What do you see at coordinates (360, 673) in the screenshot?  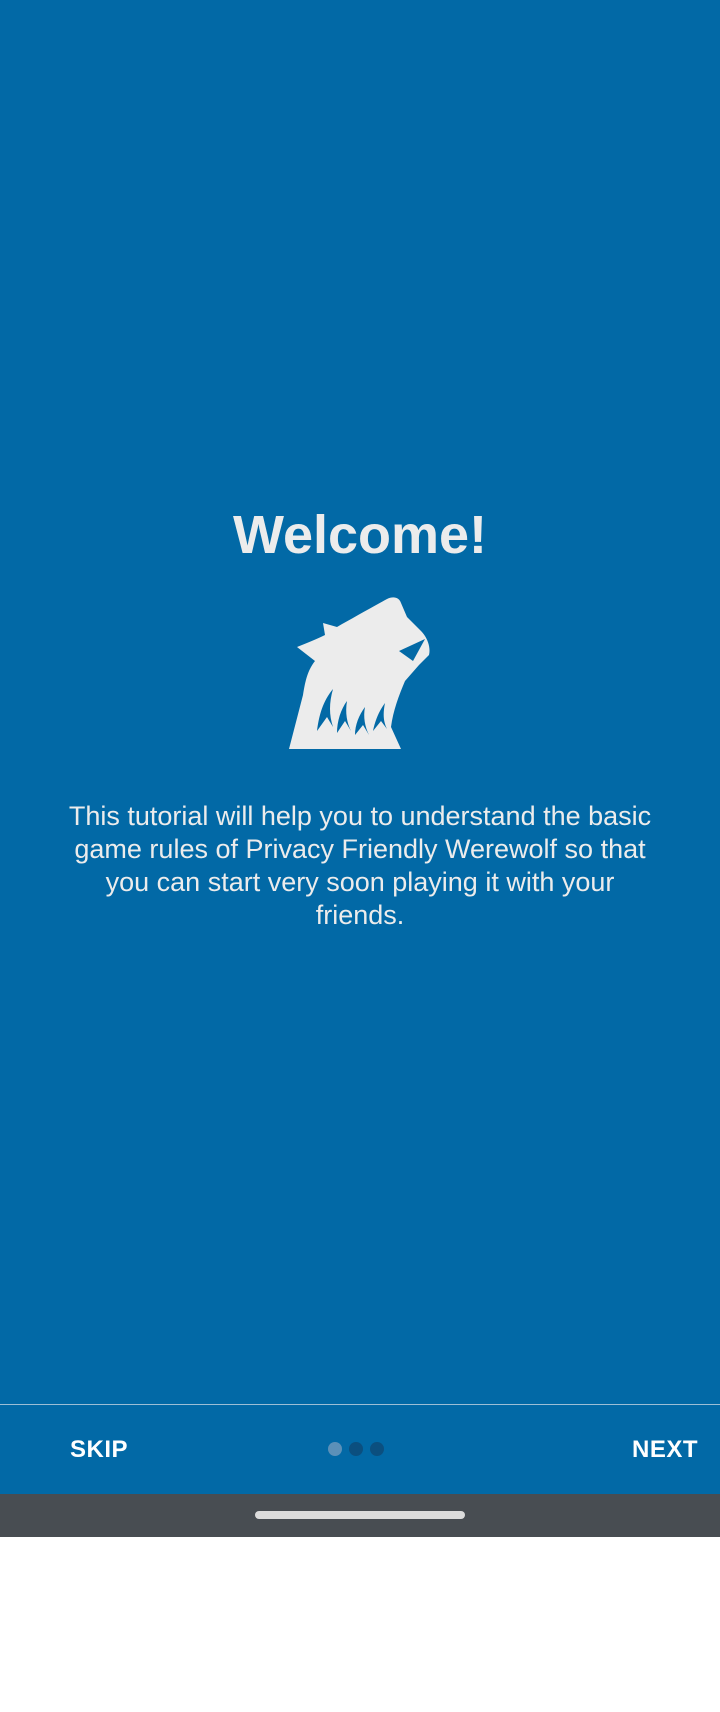 I see `werewolf-howling-icon` at bounding box center [360, 673].